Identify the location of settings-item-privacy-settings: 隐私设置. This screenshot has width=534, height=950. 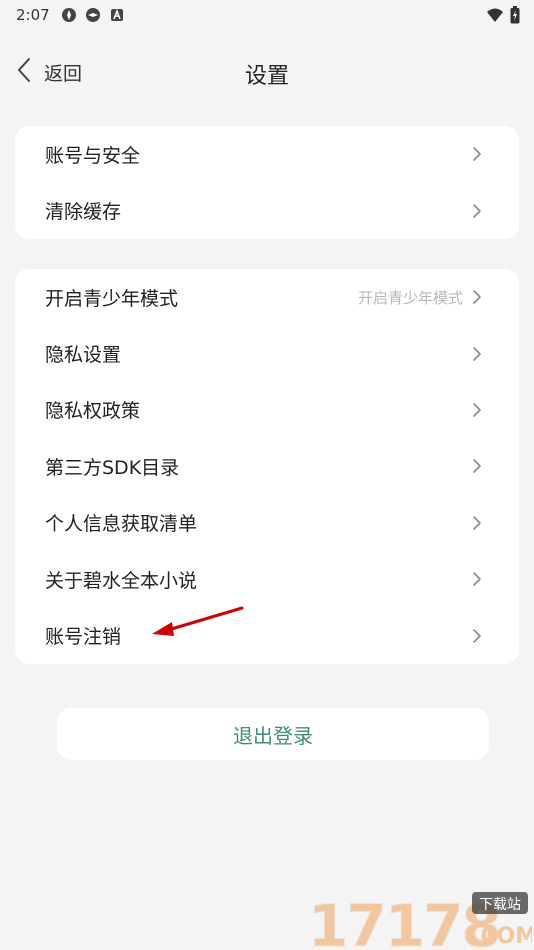
(267, 353).